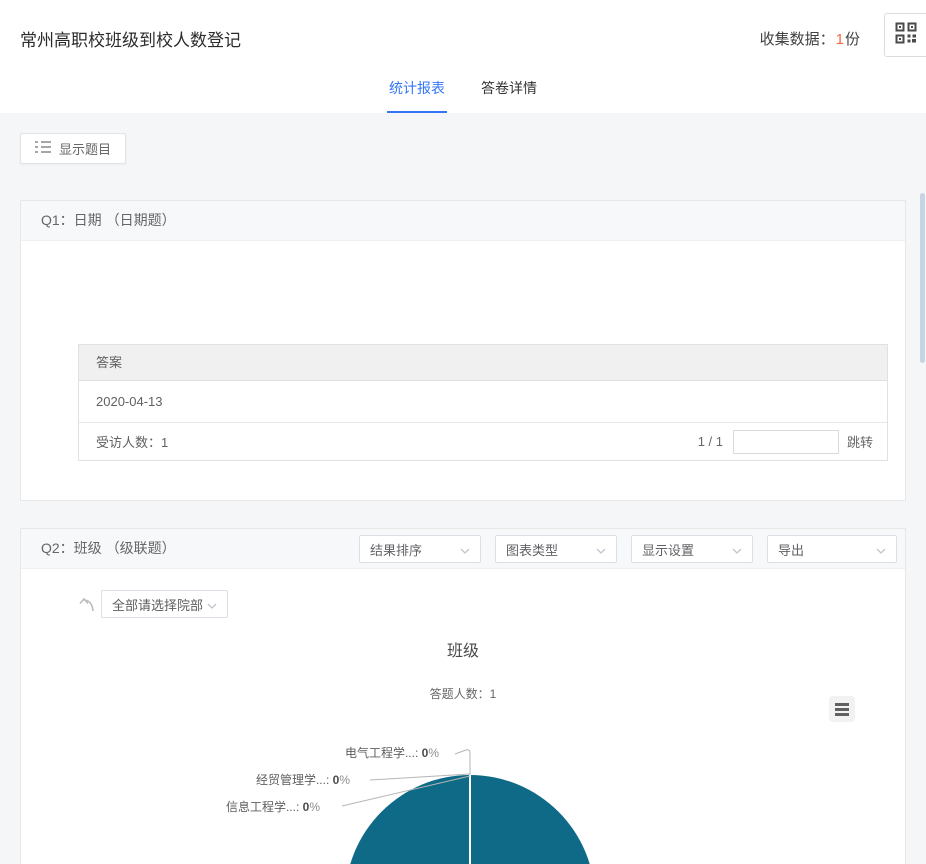 Image resolution: width=926 pixels, height=864 pixels. I want to click on collect-count: 1, so click(839, 39).